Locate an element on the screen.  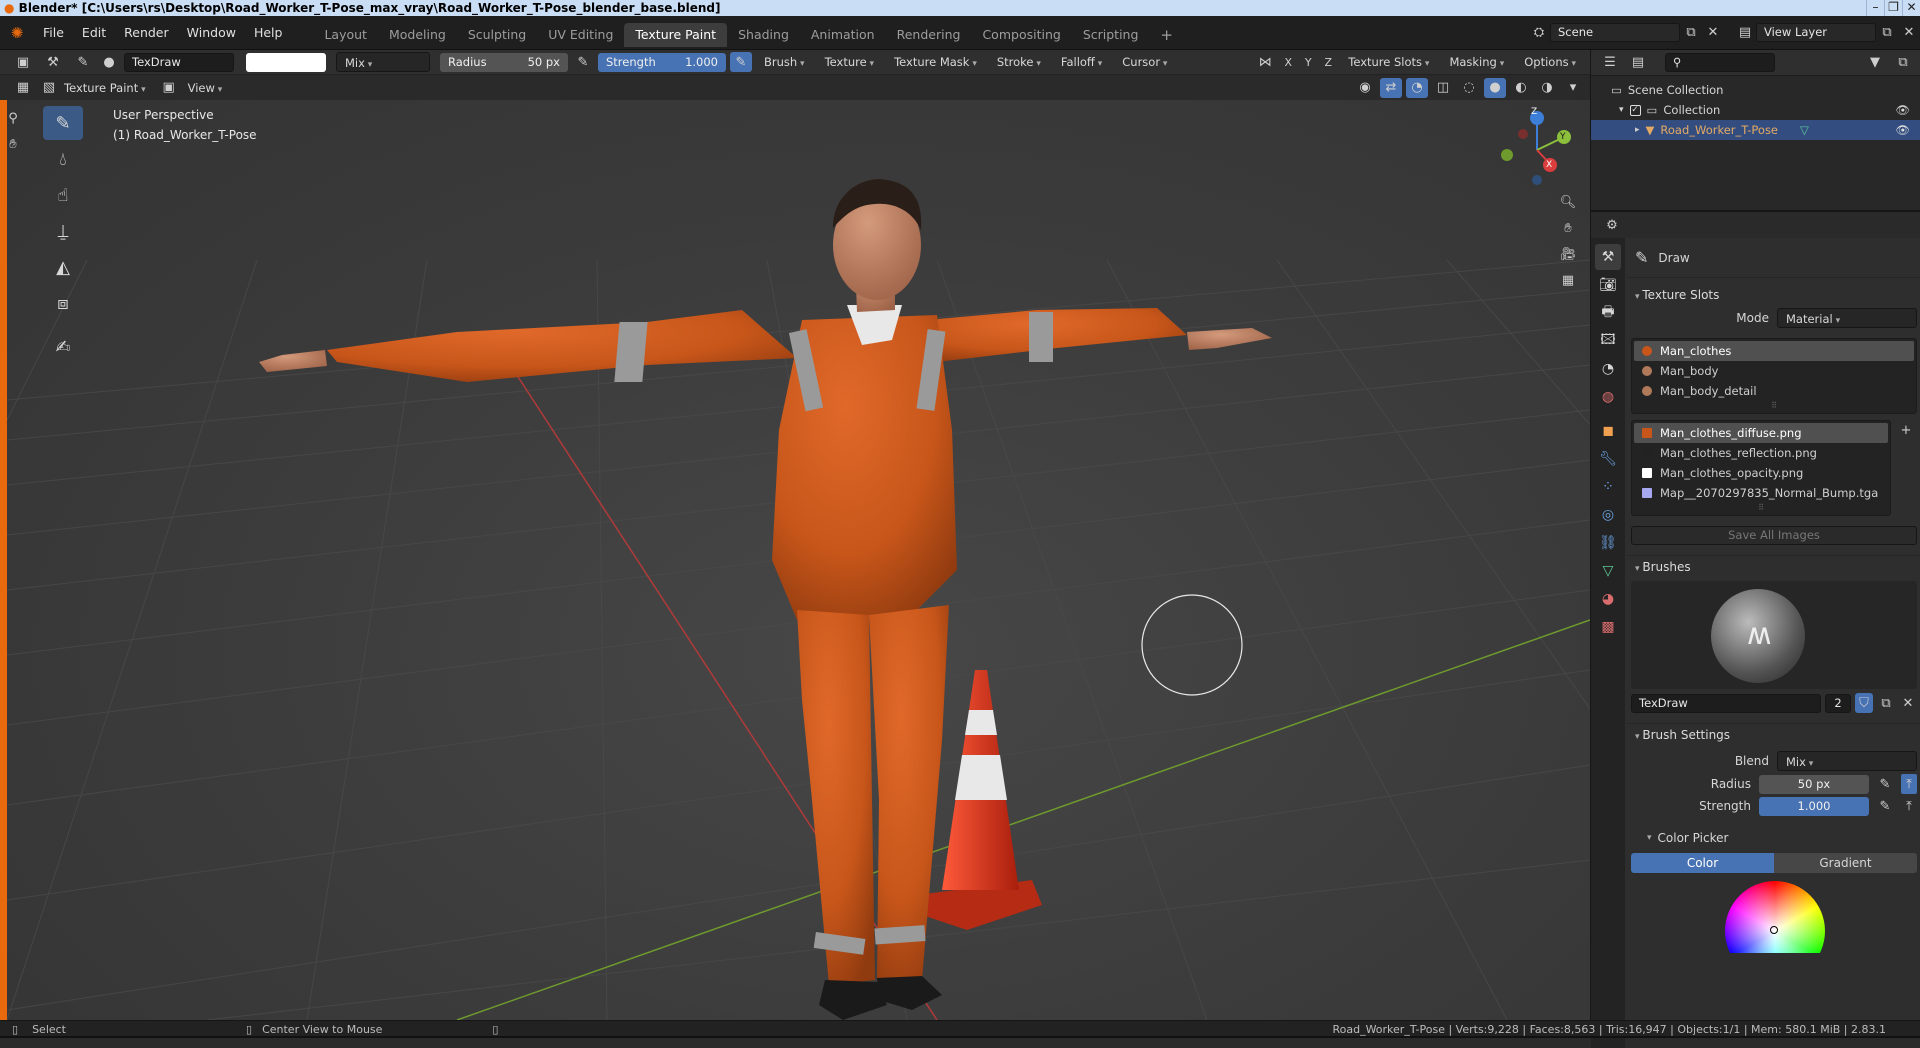
save-all-images-button: Save All Images is located at coordinates (1774, 535).